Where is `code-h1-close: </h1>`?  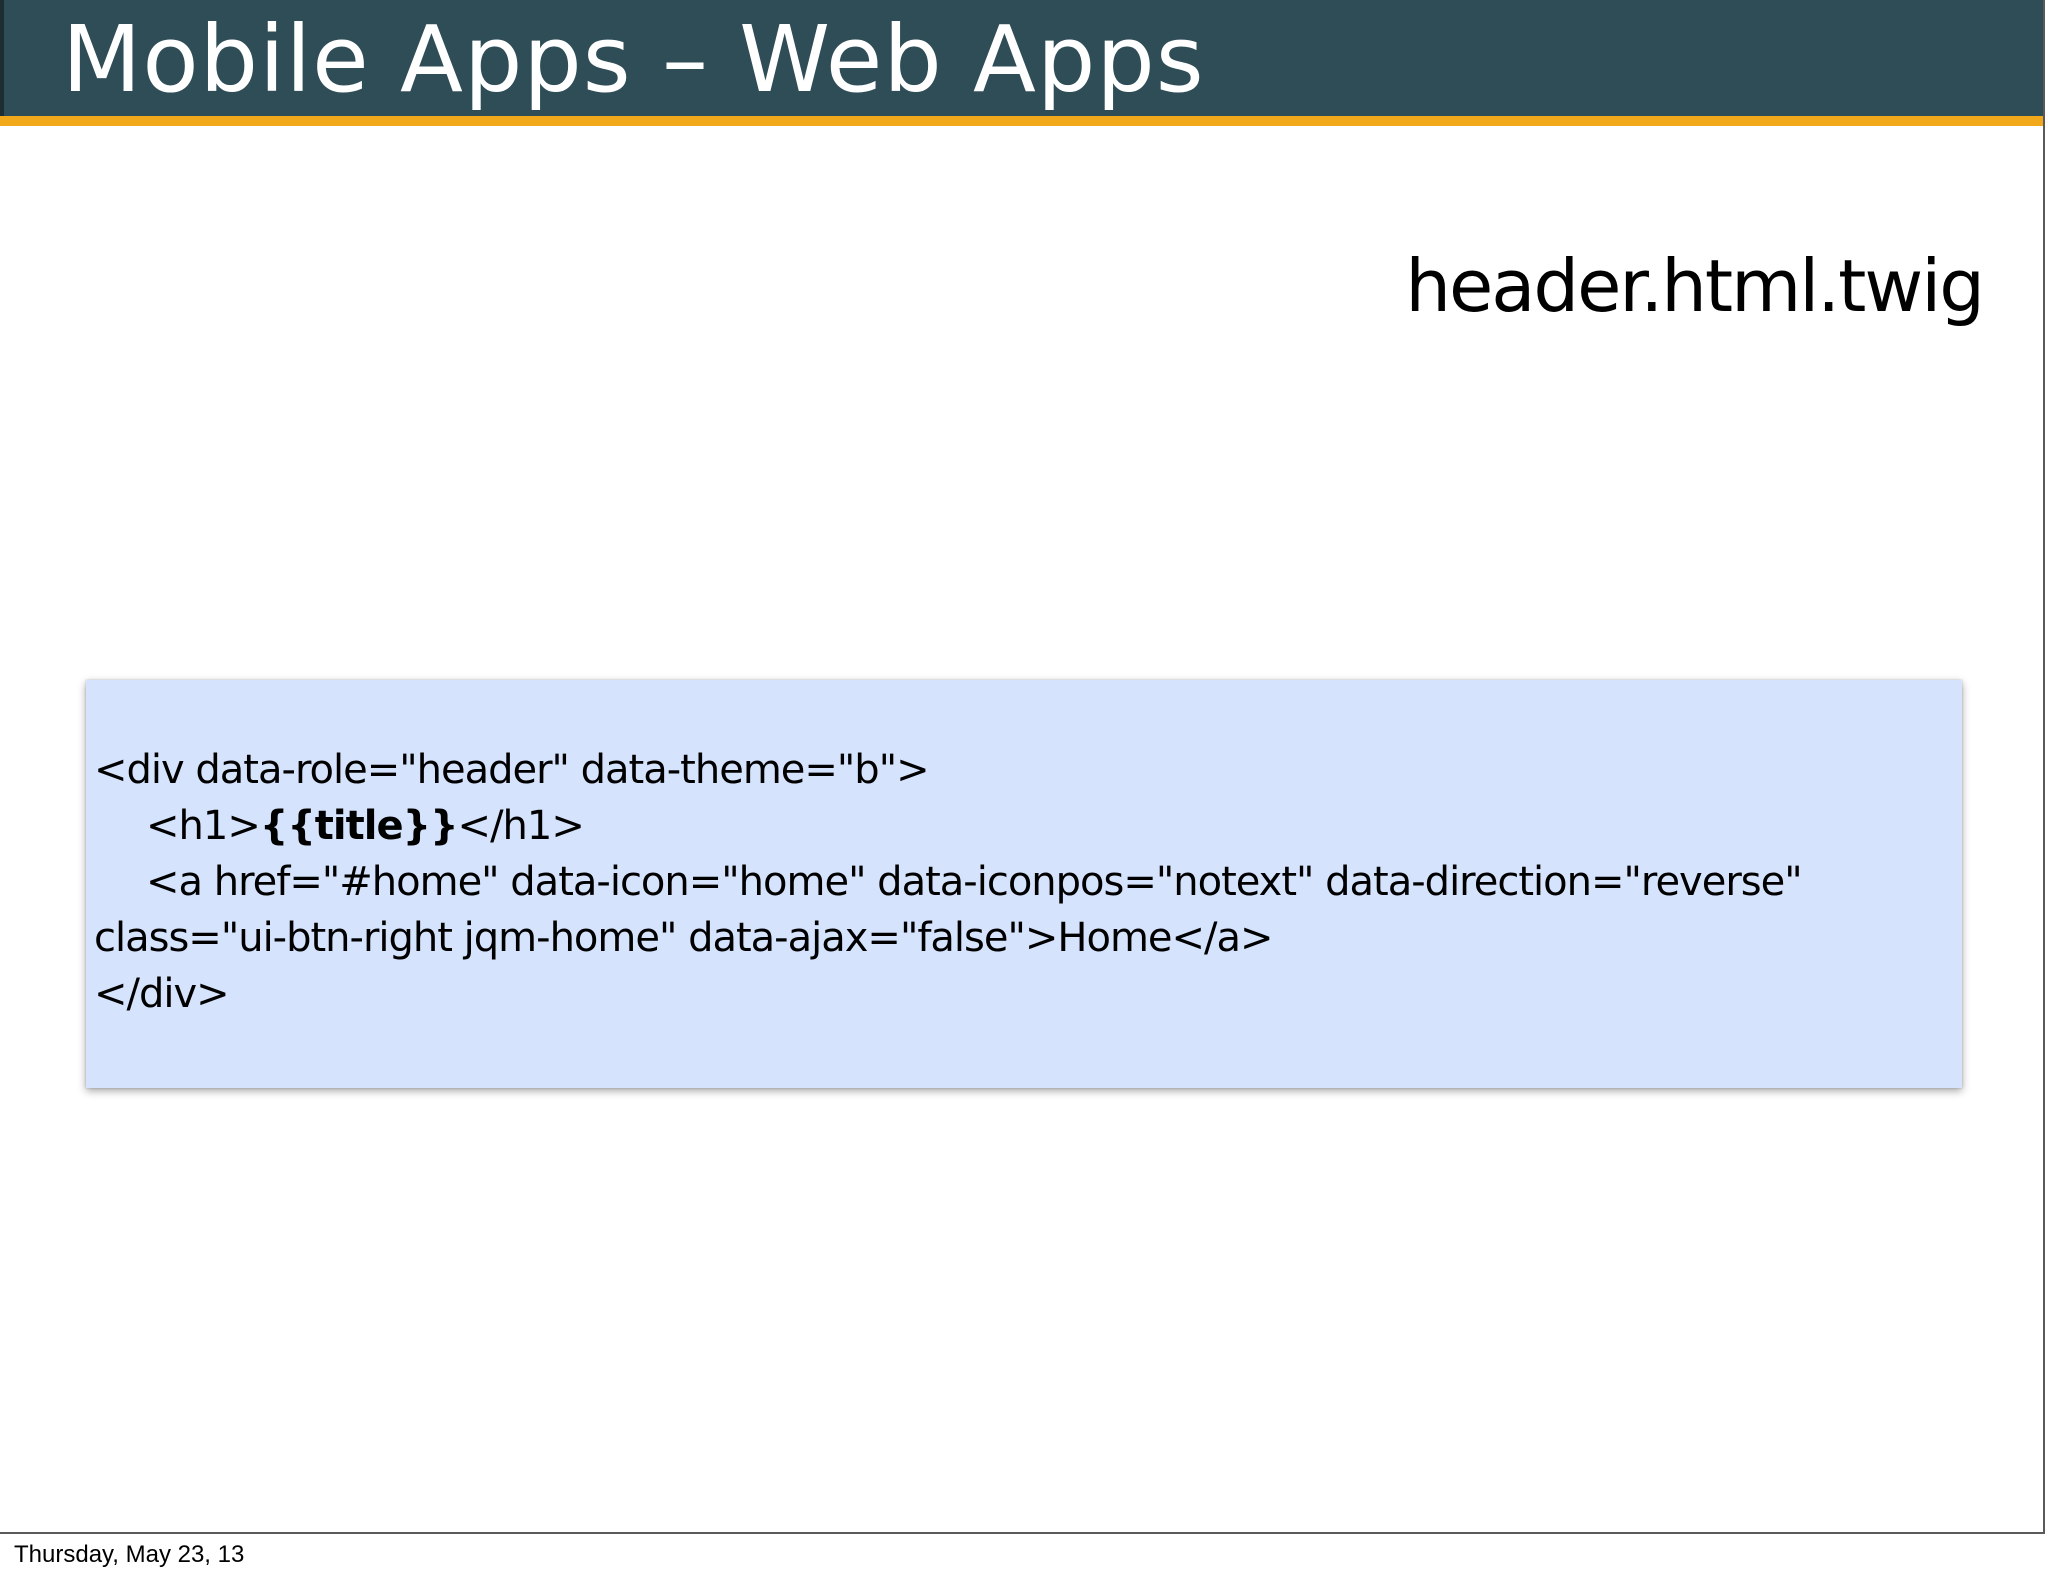 code-h1-close: </h1> is located at coordinates (521, 826).